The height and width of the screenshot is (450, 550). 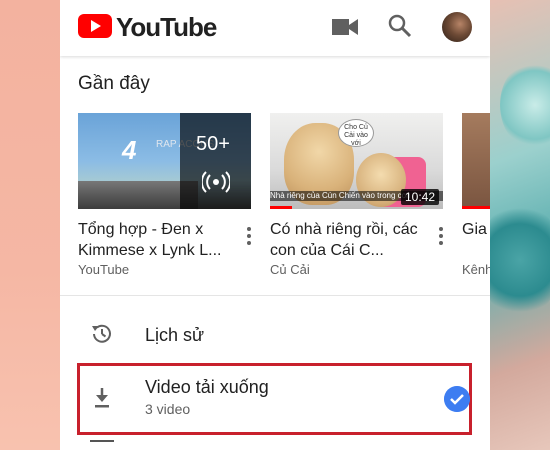 I want to click on downloads-count: 3 video, so click(x=168, y=409).